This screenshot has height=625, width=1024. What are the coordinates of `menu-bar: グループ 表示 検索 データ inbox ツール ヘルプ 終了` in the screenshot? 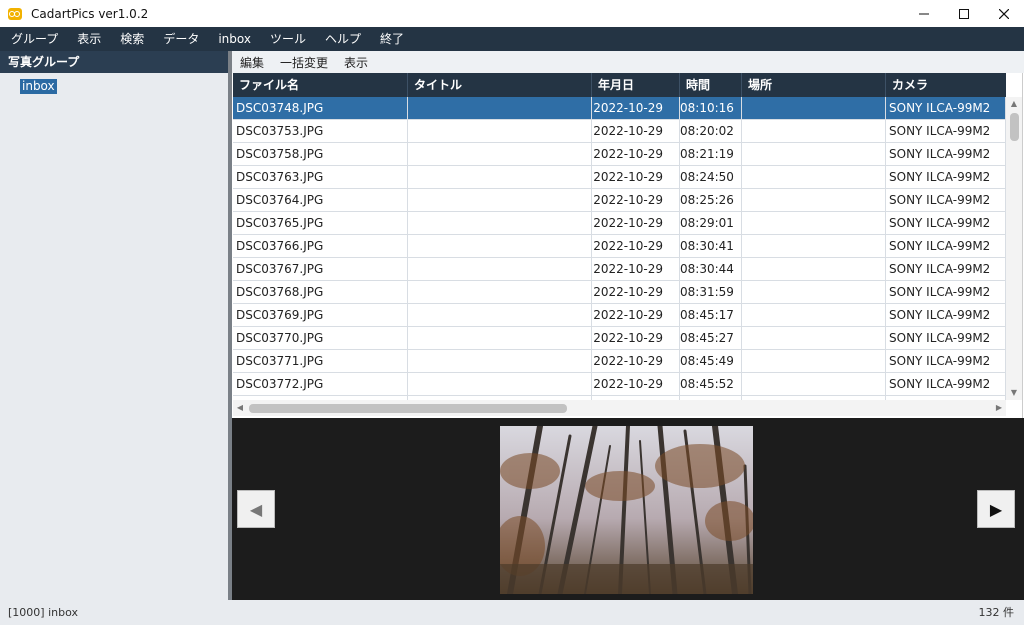 It's located at (512, 39).